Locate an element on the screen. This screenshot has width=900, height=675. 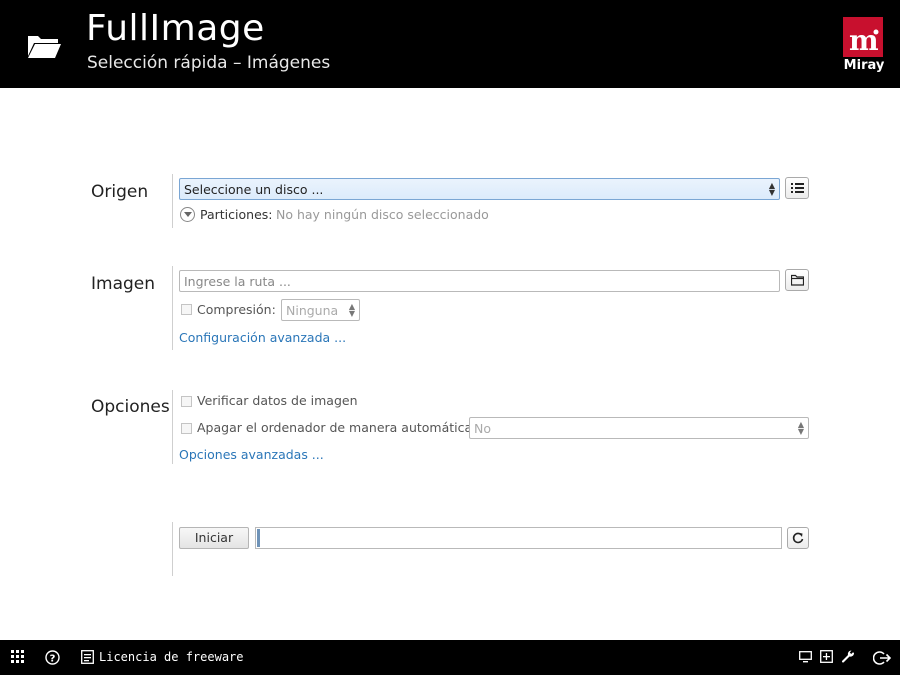
help-icon: ? is located at coordinates (52, 657).